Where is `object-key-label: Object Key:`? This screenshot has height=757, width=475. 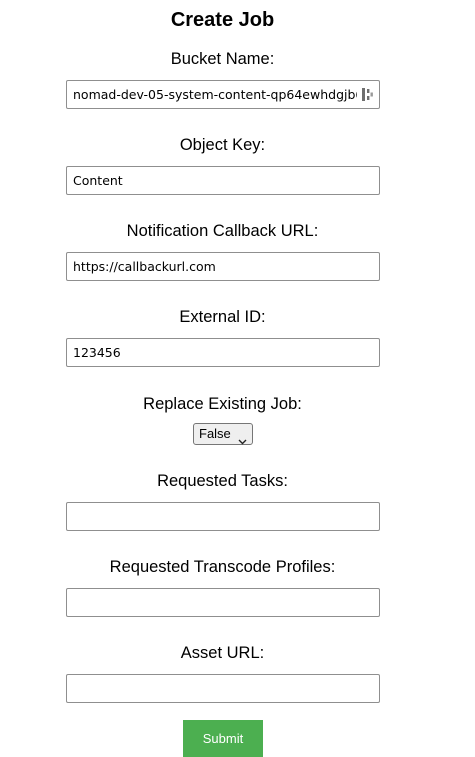
object-key-label: Object Key: is located at coordinates (222, 145).